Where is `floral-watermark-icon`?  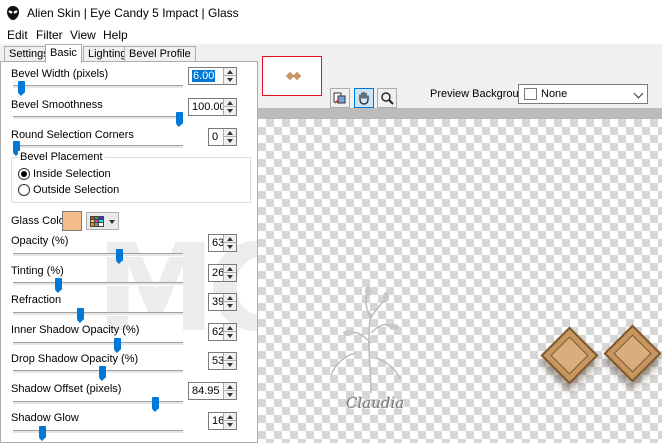
floral-watermark-icon is located at coordinates (365, 340).